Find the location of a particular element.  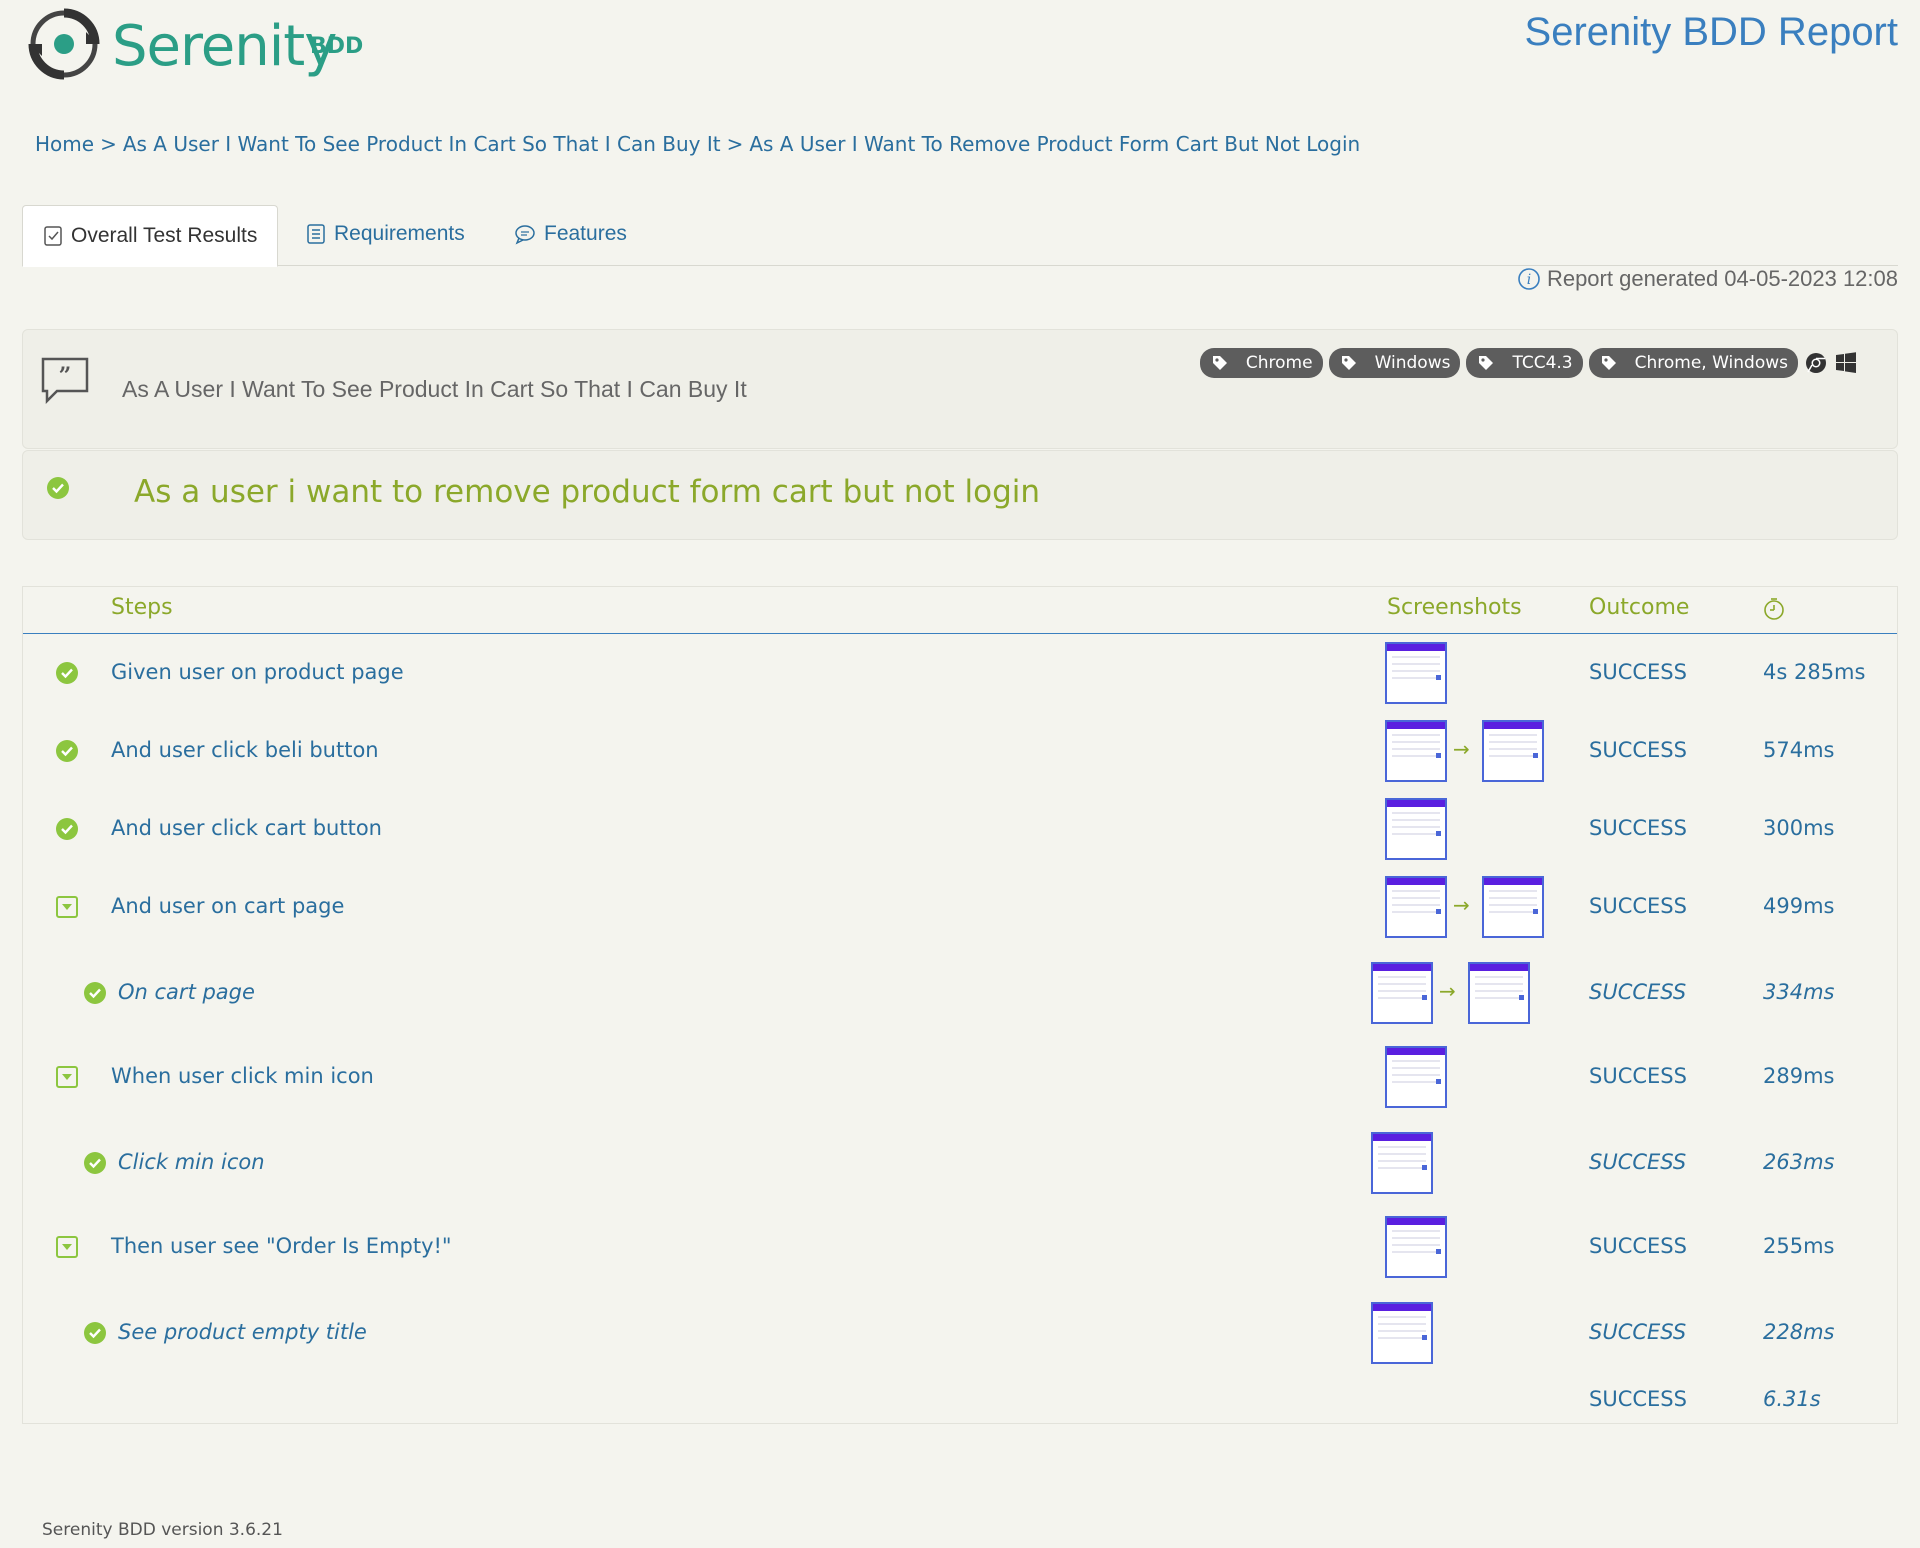

step-description: And user on cart page is located at coordinates (228, 906).